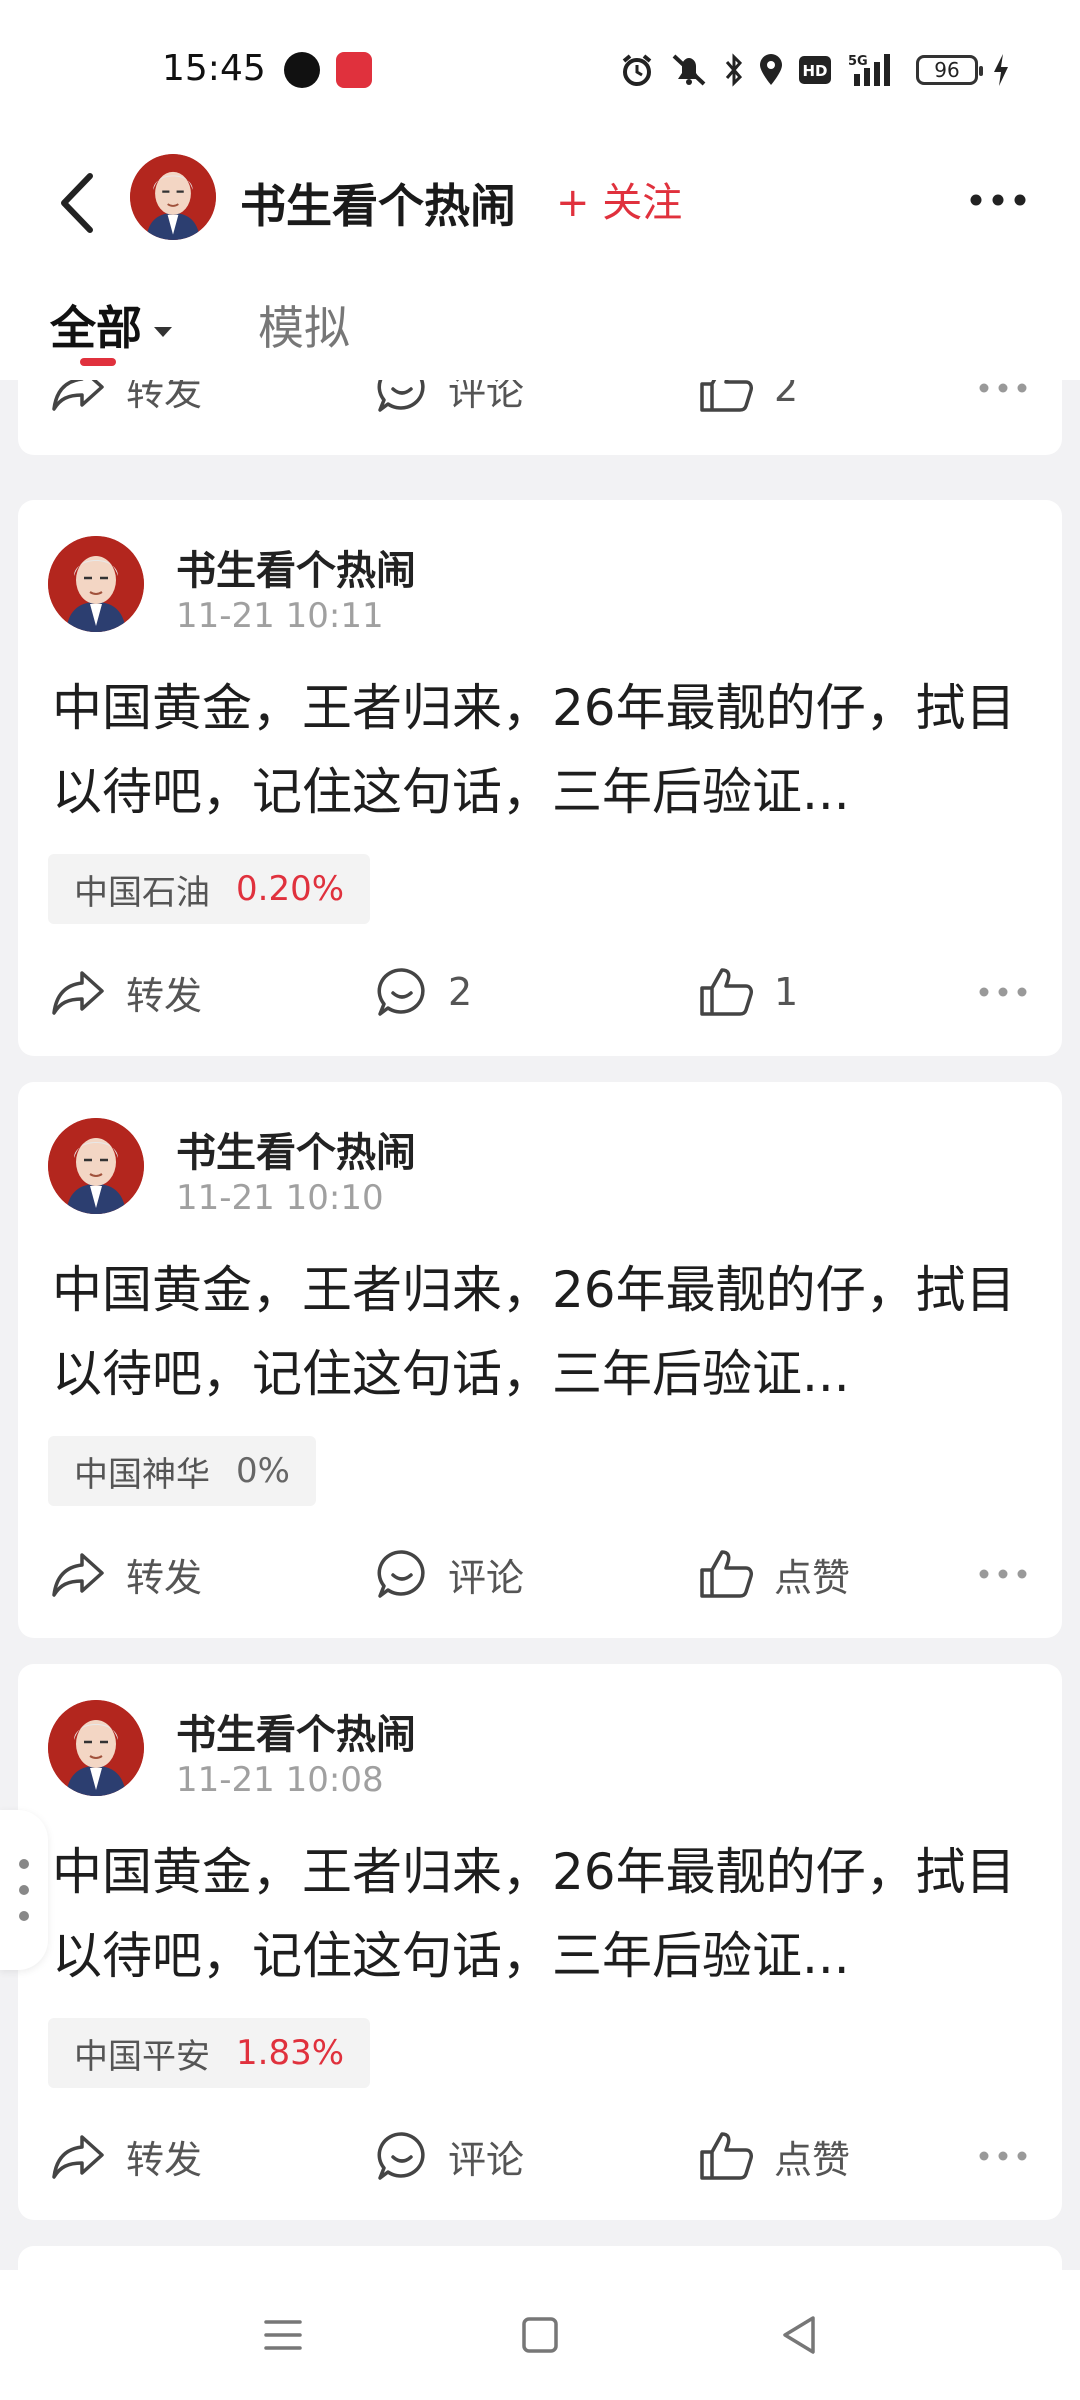  Describe the element at coordinates (304, 325) in the screenshot. I see `tab-simulated: 模拟` at that location.